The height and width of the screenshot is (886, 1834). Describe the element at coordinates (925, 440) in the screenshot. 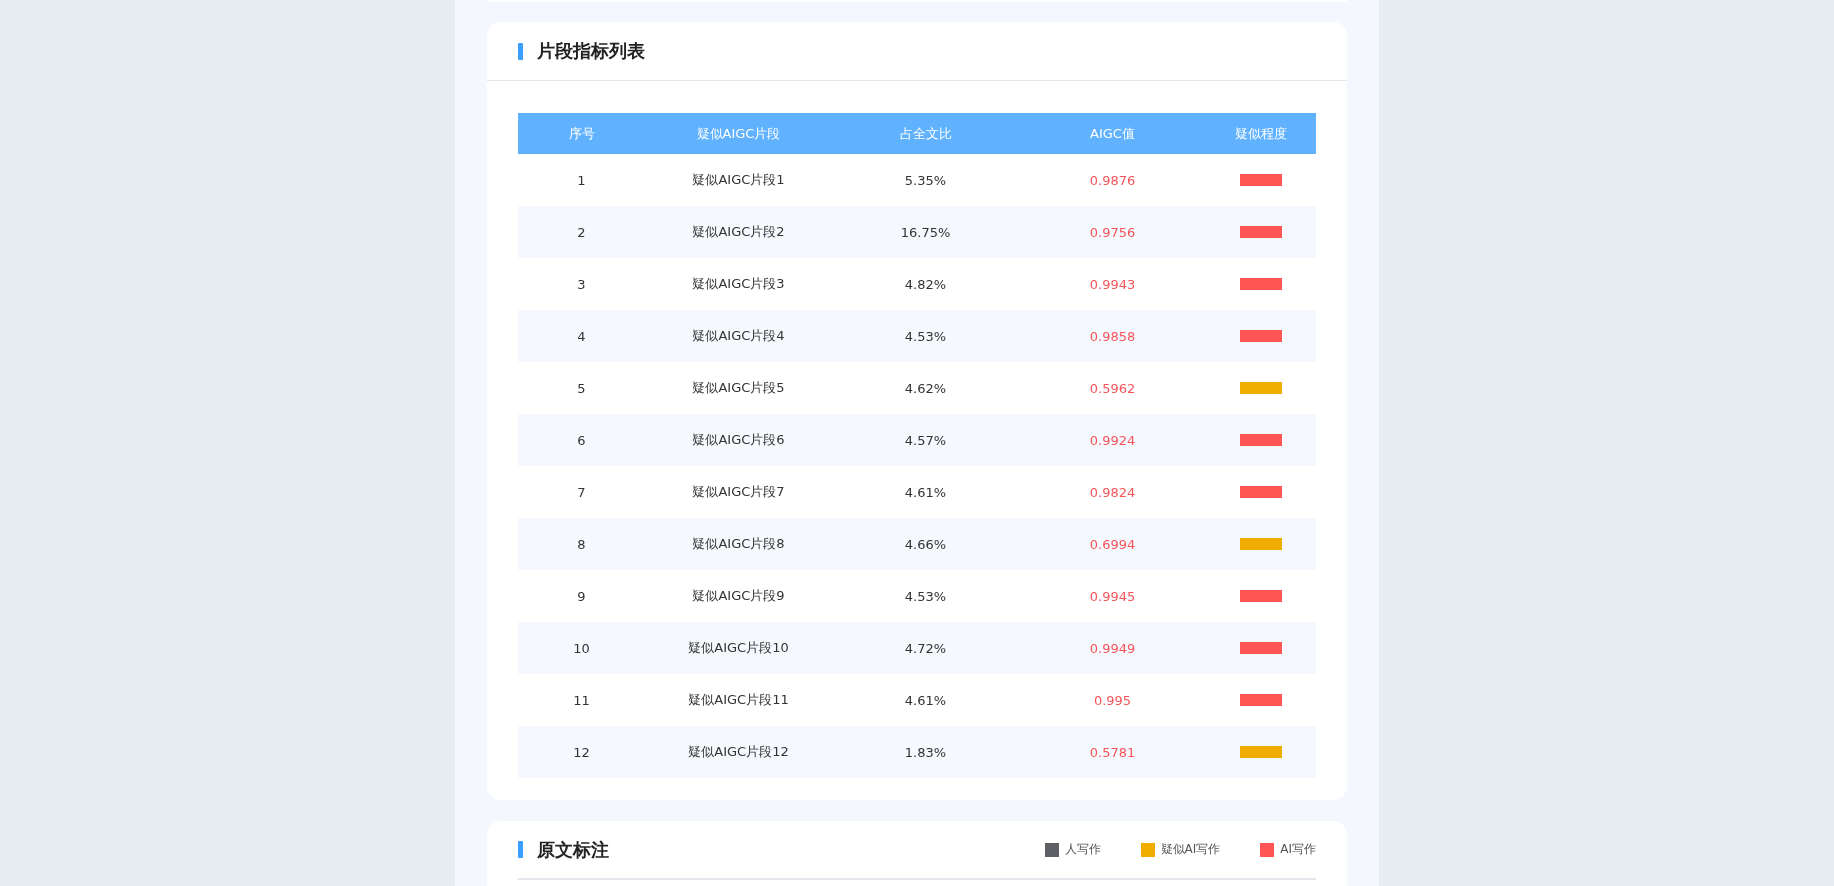

I see `table-cell-text: 4.57%` at that location.